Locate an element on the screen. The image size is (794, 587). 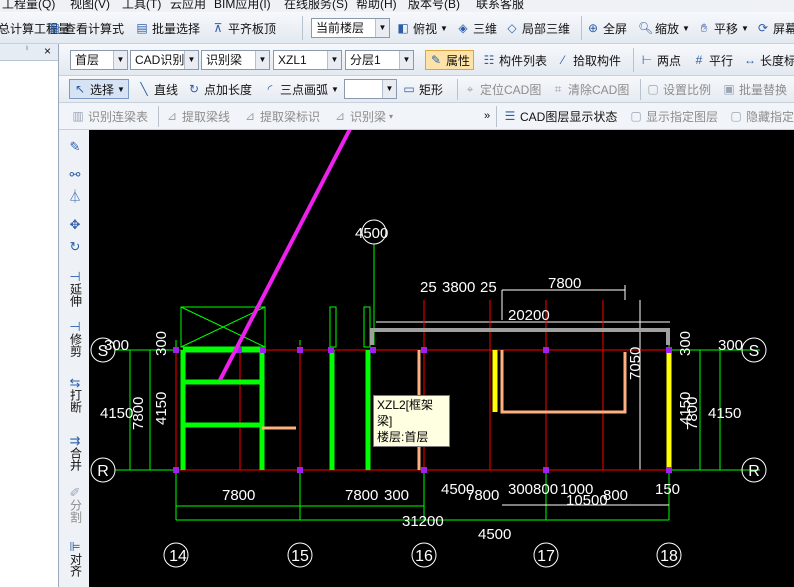
panel-header: ᛌ × is located at coordinates (29, 52).